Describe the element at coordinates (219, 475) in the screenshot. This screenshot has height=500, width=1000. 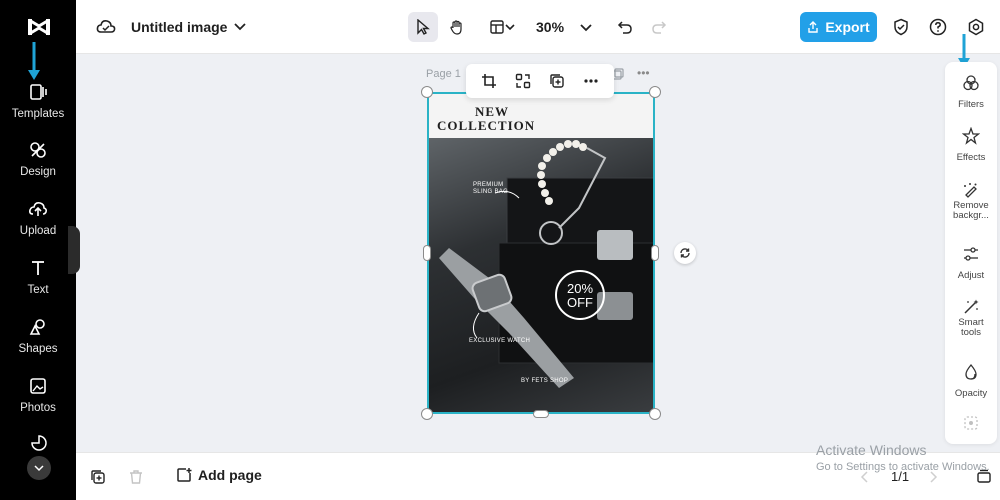
I see `add-page-button: Add page` at that location.